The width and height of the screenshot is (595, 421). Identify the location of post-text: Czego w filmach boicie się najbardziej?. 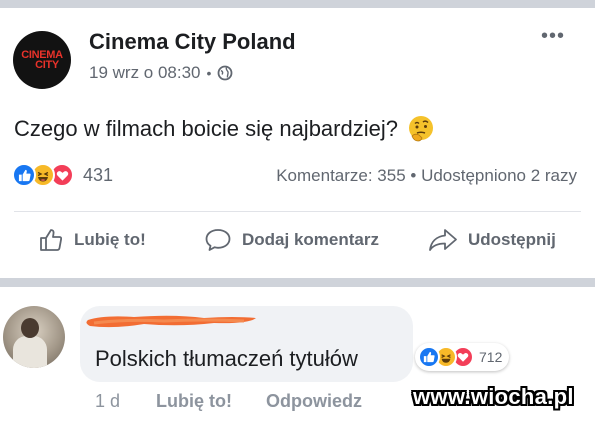
(225, 129).